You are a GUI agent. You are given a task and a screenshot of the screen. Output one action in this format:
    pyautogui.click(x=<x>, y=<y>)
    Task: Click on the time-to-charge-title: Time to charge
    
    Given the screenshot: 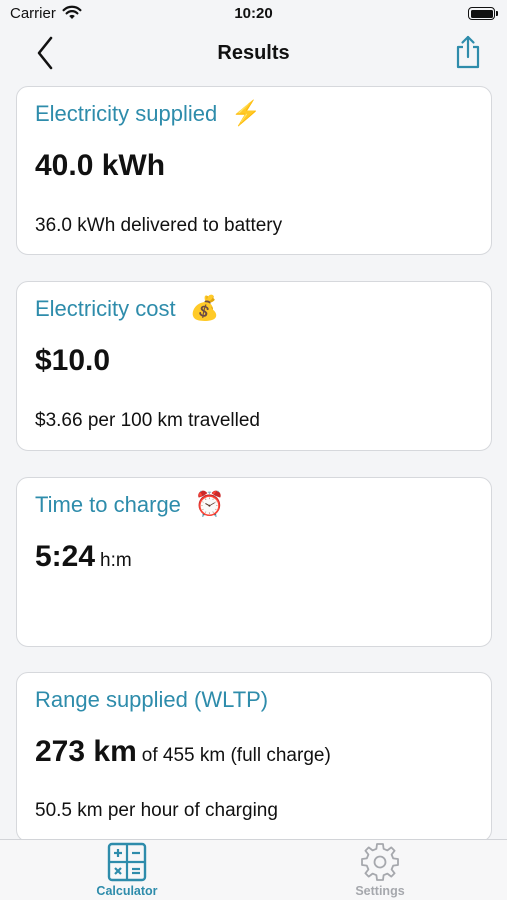 What is the action you would take?
    pyautogui.click(x=108, y=504)
    